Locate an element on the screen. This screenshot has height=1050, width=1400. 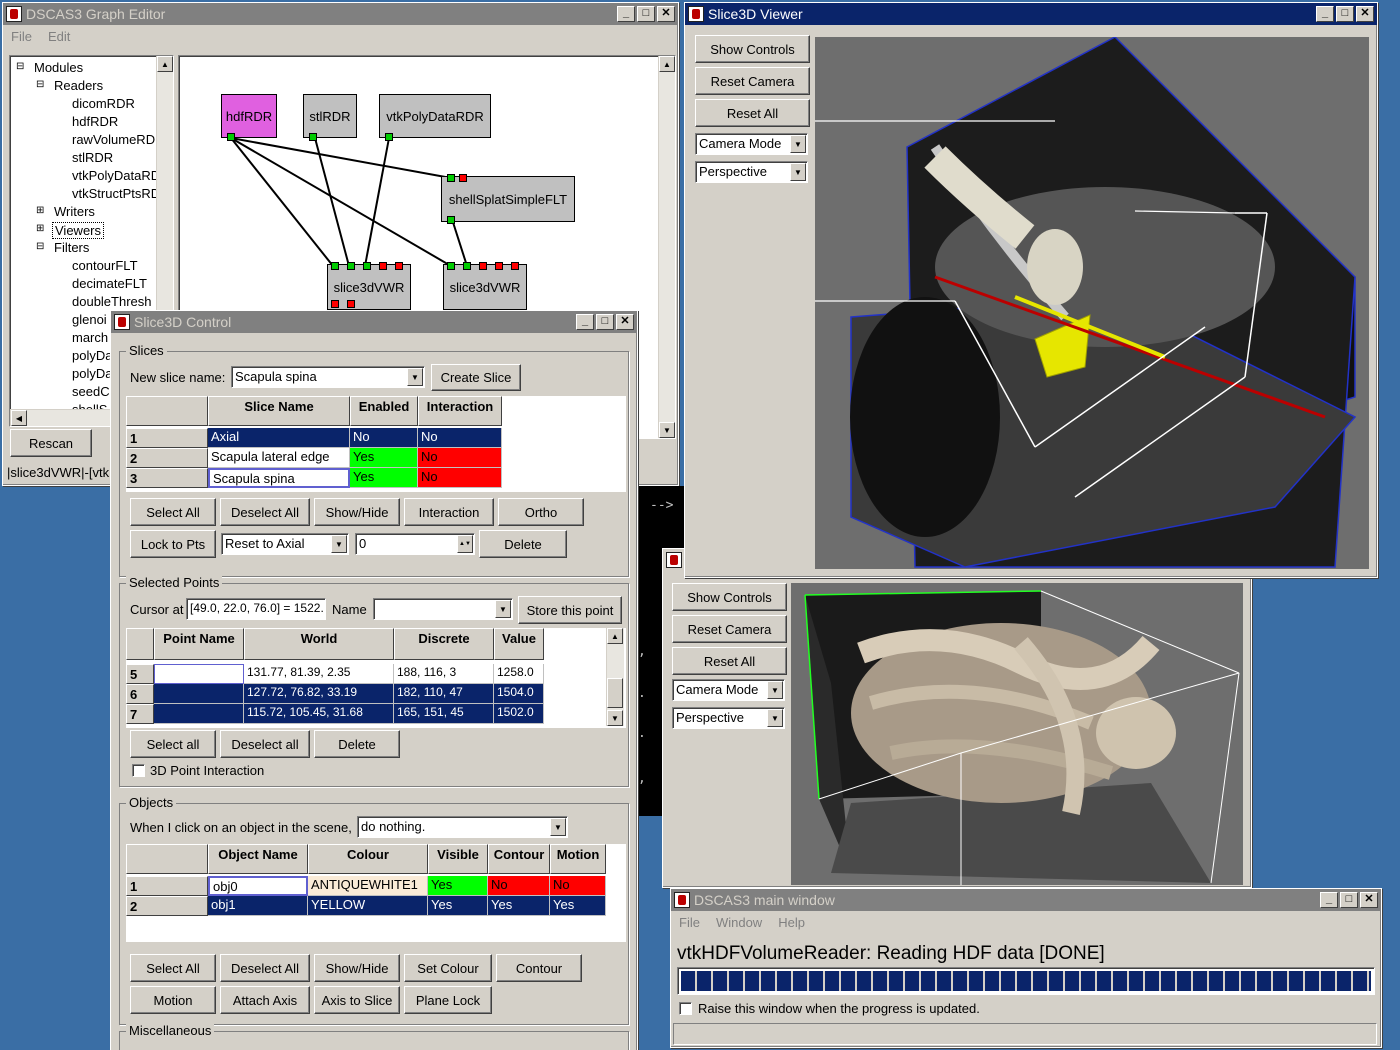
node-vtkpolydatardr: vtkPolyDataRDR is located at coordinates (435, 116).